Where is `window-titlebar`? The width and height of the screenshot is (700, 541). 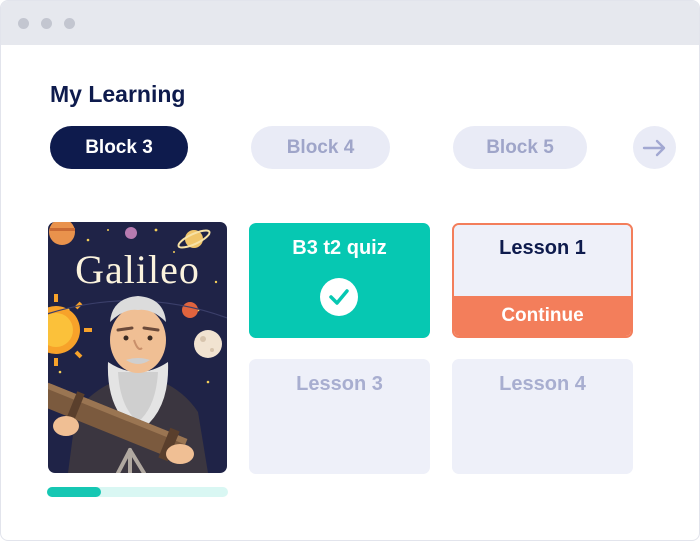 window-titlebar is located at coordinates (350, 23).